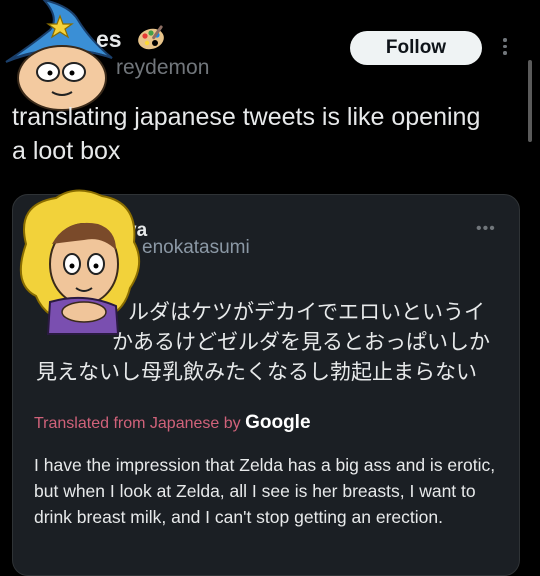  Describe the element at coordinates (301, 342) in the screenshot. I see `original-text-line-2: かあるけどゼルダを見るとおっぱいしか` at that location.